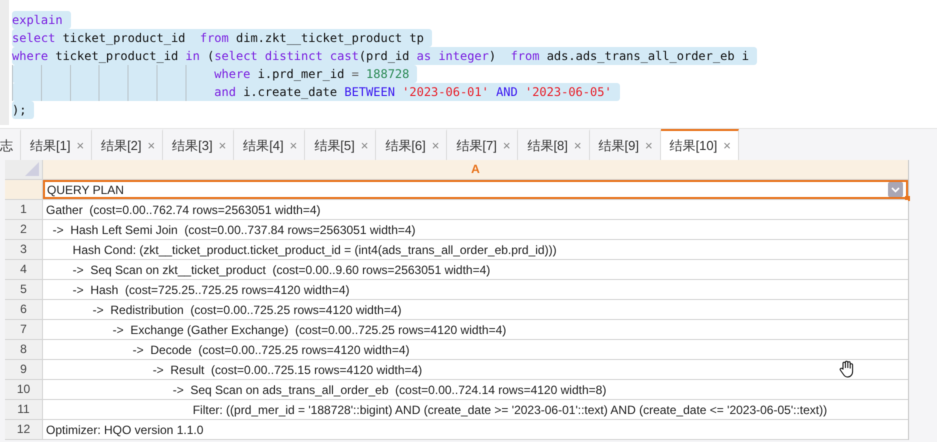  What do you see at coordinates (24, 269) in the screenshot?
I see `row-number: 4` at bounding box center [24, 269].